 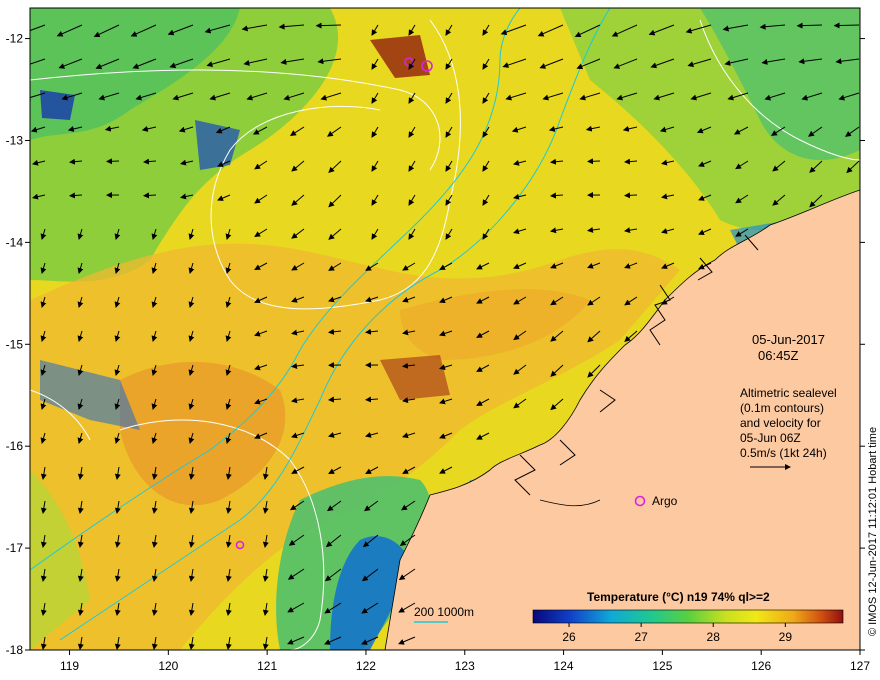 I want to click on colorbar-tick-label: 27, so click(x=641, y=637).